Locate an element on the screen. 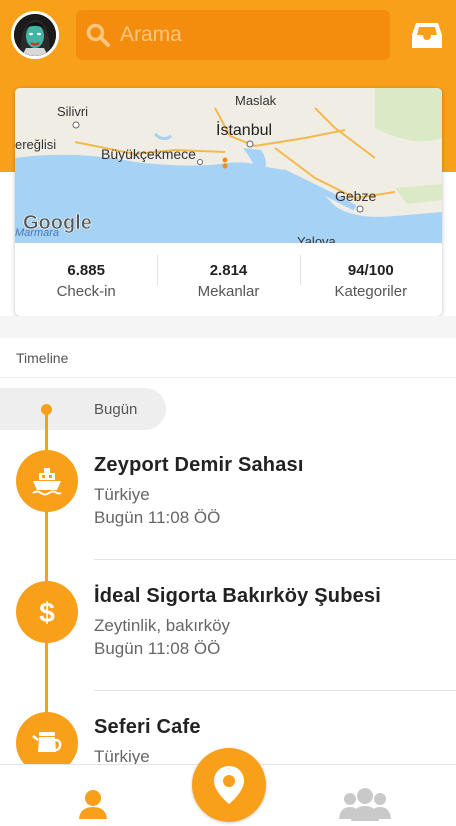 Image resolution: width=456 pixels, height=826 pixels. map-label-buyukcekmece: Büyükçekmece is located at coordinates (148, 154).